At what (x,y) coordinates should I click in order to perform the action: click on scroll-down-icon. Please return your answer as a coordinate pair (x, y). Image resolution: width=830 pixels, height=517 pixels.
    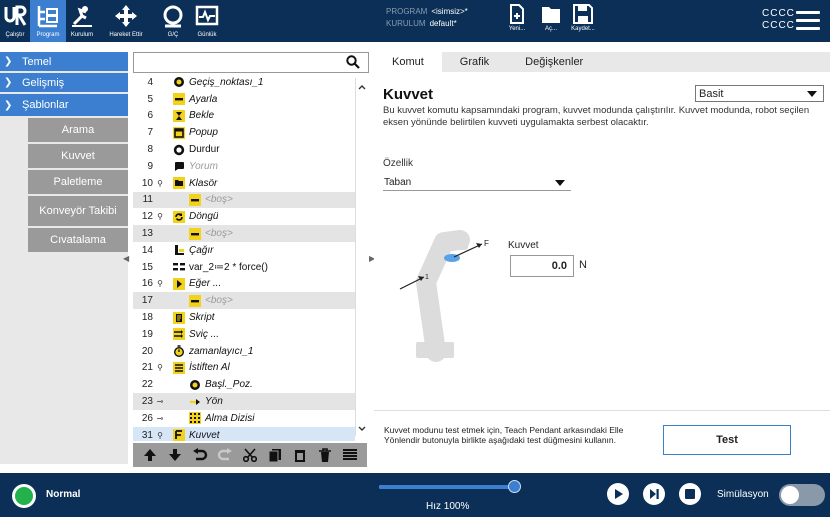
    Looking at the image, I should click on (362, 429).